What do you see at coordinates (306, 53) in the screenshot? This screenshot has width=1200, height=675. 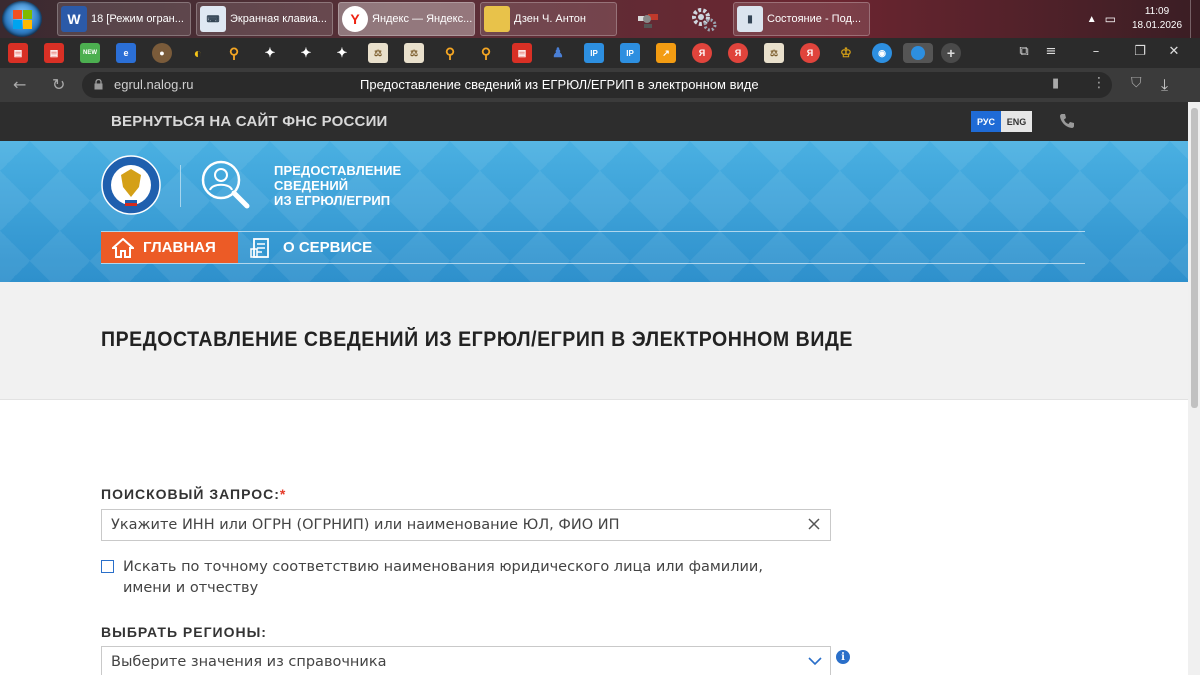 I see `pinned-tab-star-icon-2: ✦` at bounding box center [306, 53].